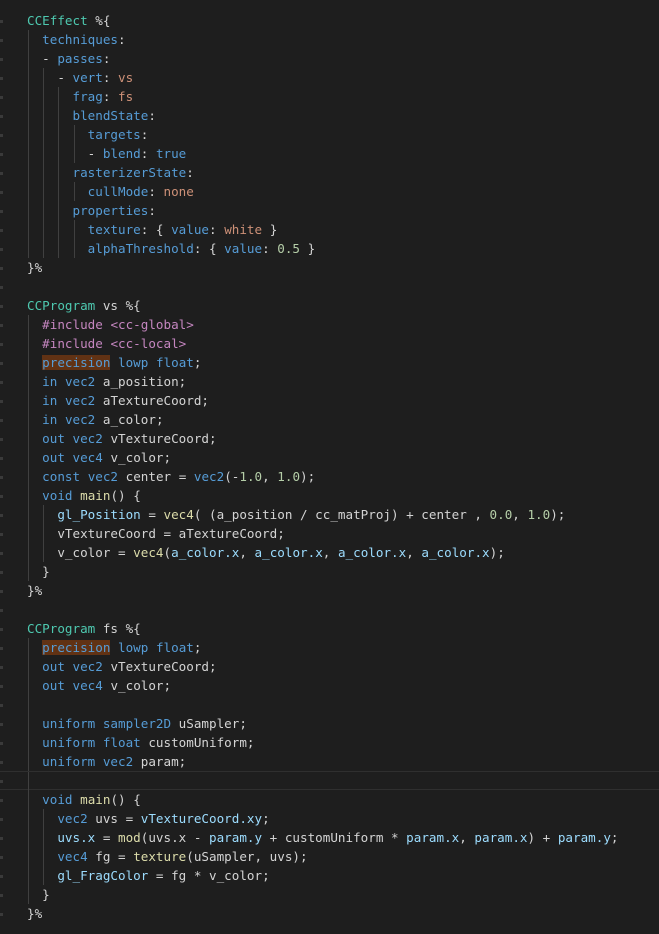 The image size is (659, 934). I want to click on code-token: vTextureCoord = aTextureCoord;, so click(171, 533).